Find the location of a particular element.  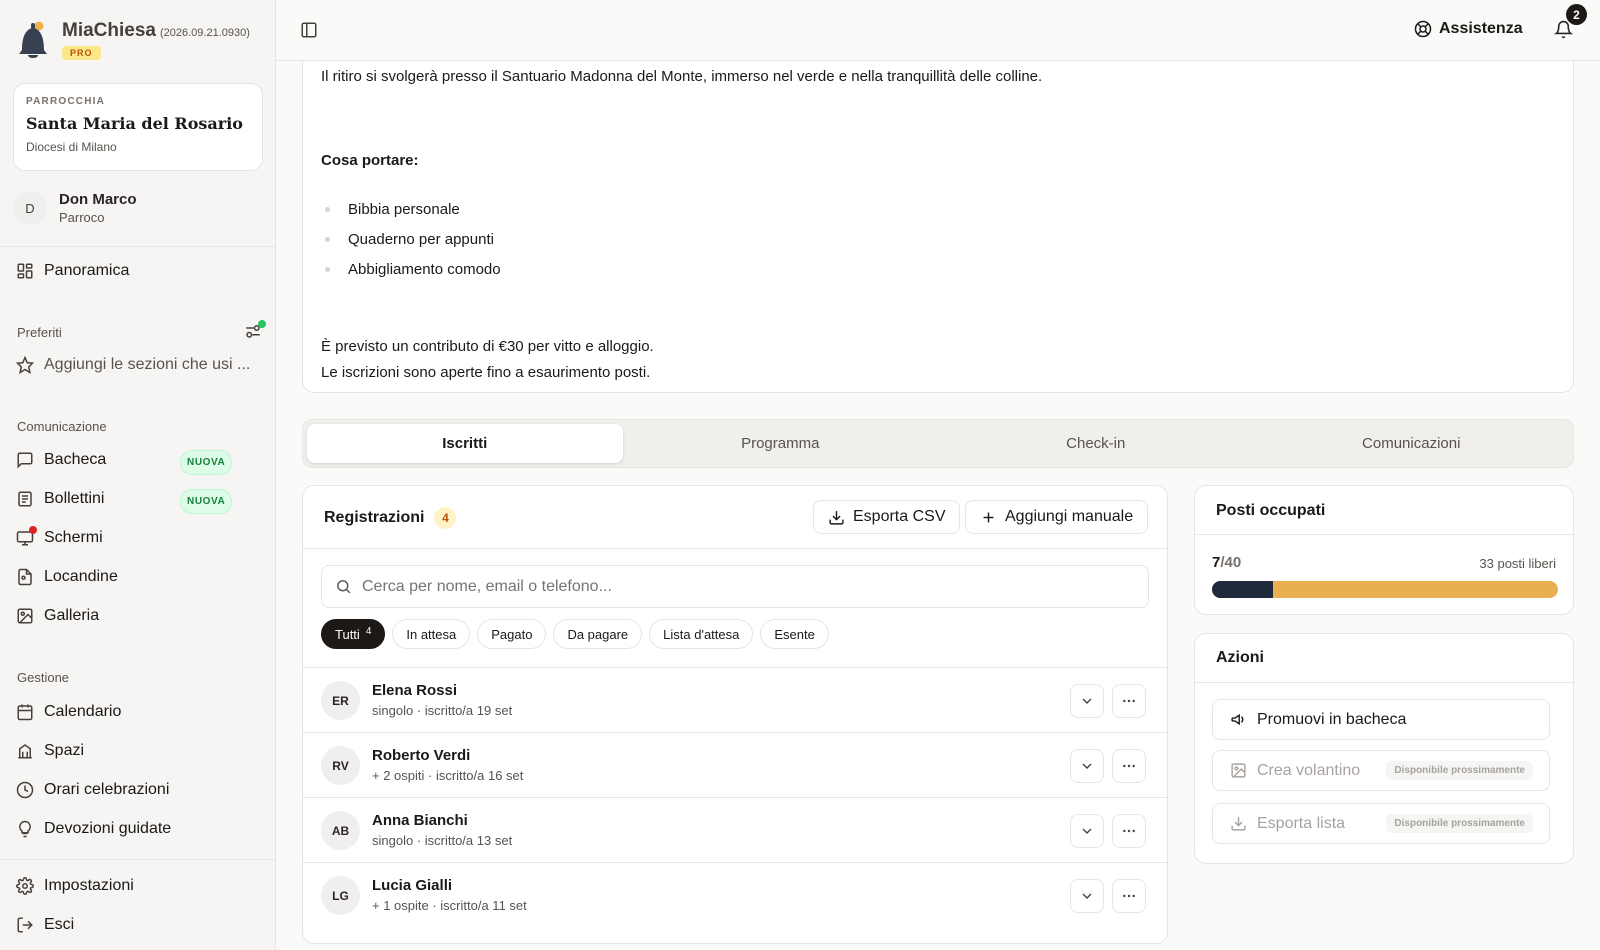

filter-chip-tutti: Tutti 4 is located at coordinates (353, 634).